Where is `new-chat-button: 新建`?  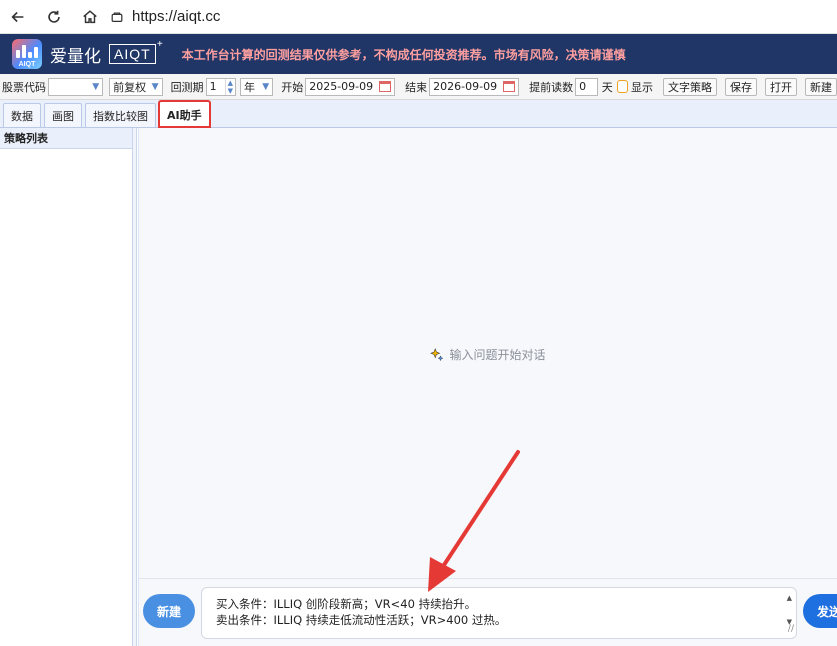 new-chat-button: 新建 is located at coordinates (169, 611).